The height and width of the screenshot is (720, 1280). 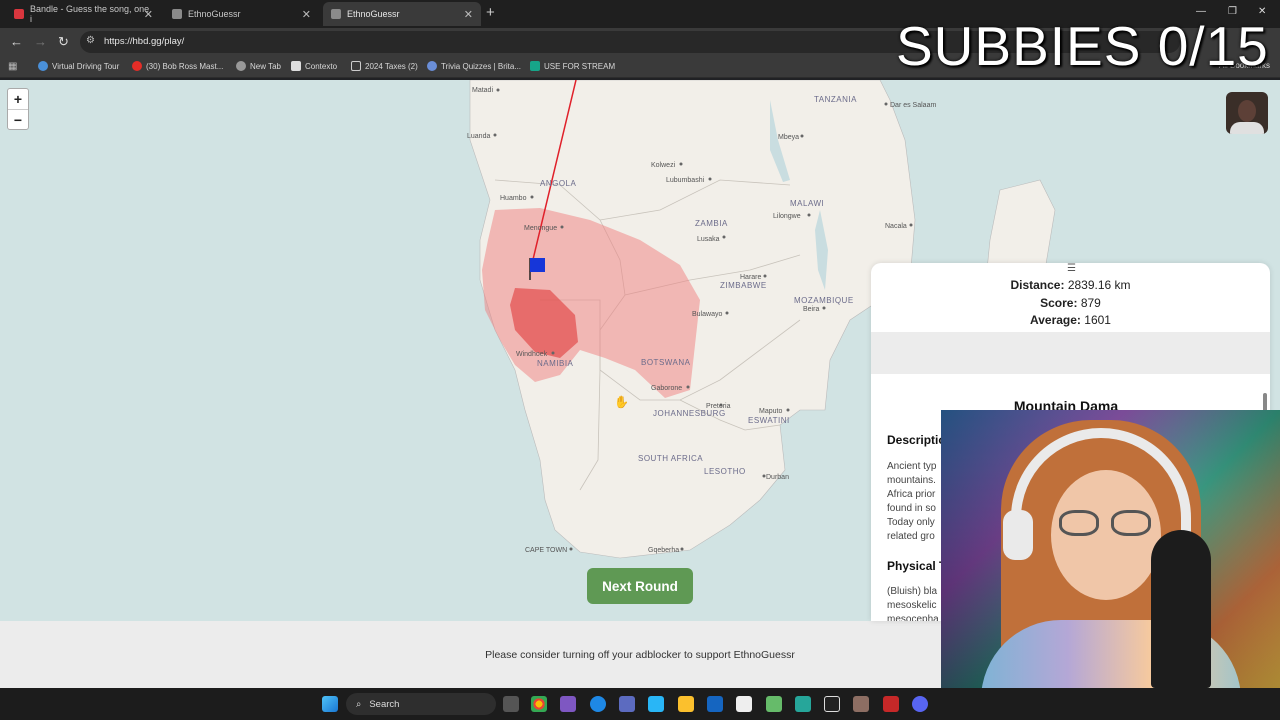 What do you see at coordinates (356, 66) in the screenshot?
I see `folder-icon` at bounding box center [356, 66].